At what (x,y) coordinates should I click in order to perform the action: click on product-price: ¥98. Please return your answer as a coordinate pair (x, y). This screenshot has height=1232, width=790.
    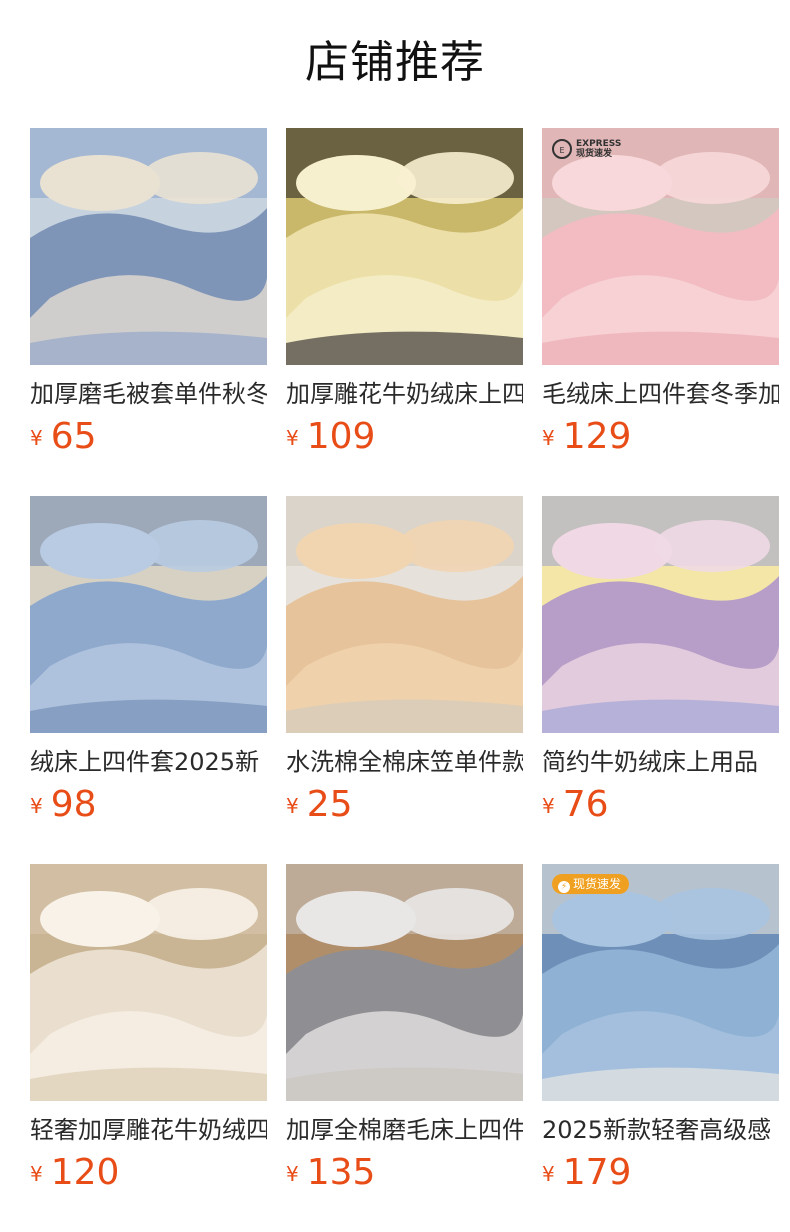
    Looking at the image, I should click on (148, 805).